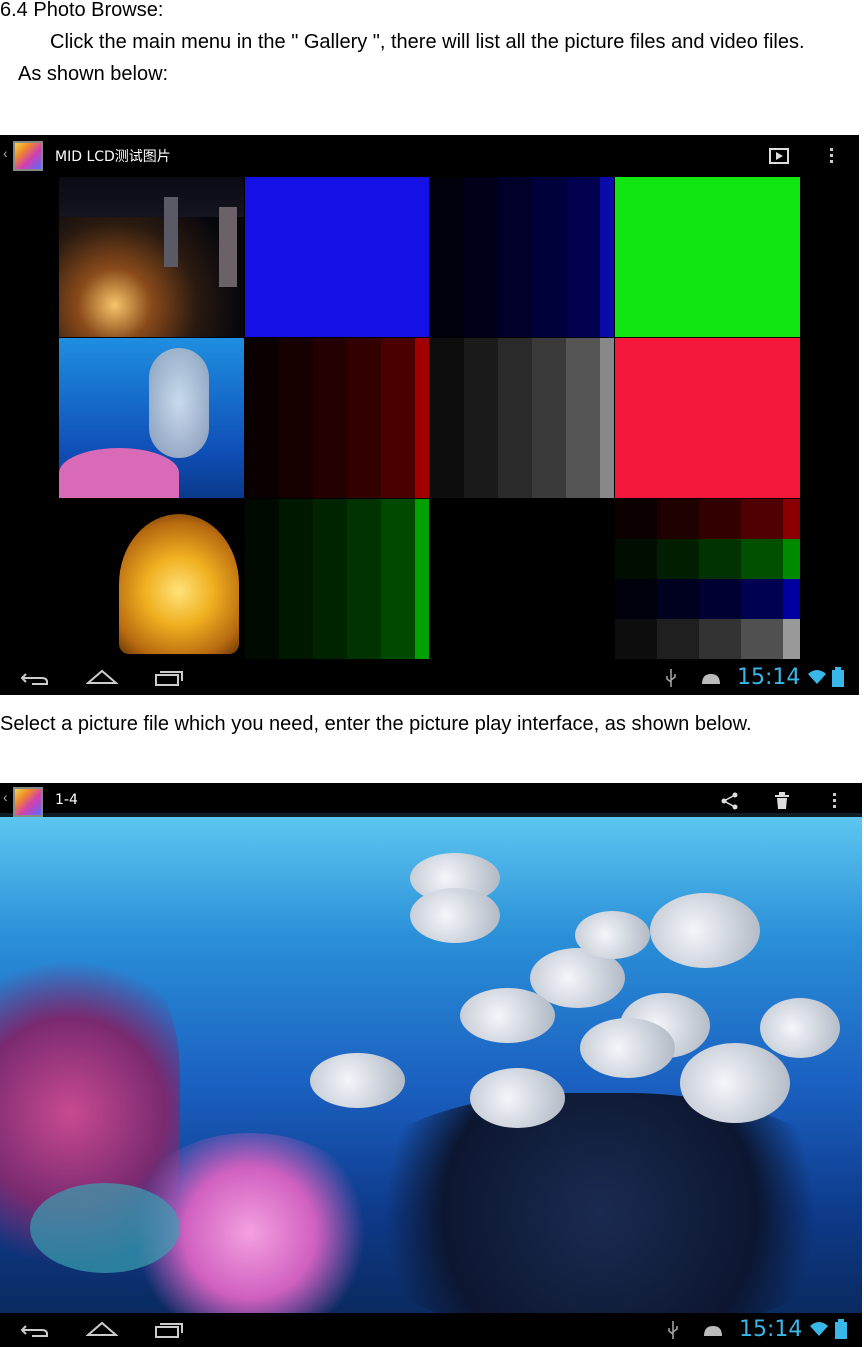  Describe the element at coordinates (431, 800) in the screenshot. I see `viewer-action-bar: ‹ 1-4` at that location.